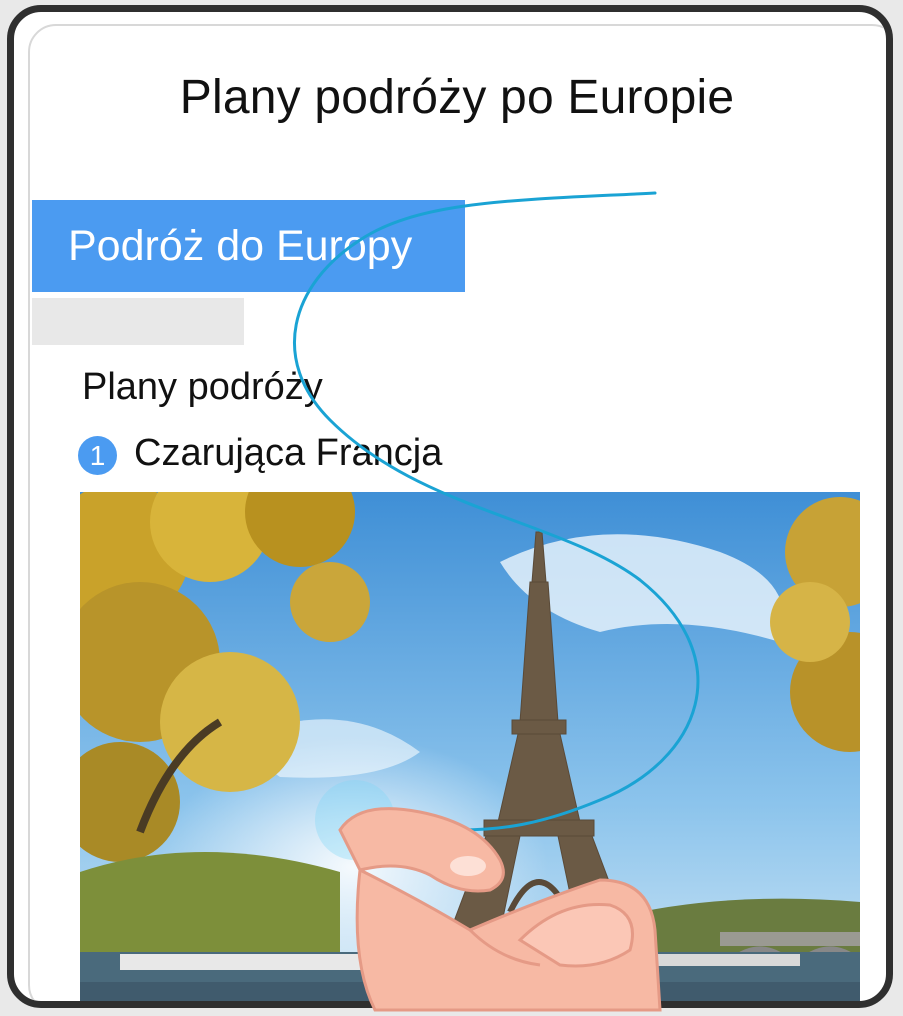 This screenshot has width=903, height=1016. I want to click on section-banner: Podróż do Europy, so click(248, 246).